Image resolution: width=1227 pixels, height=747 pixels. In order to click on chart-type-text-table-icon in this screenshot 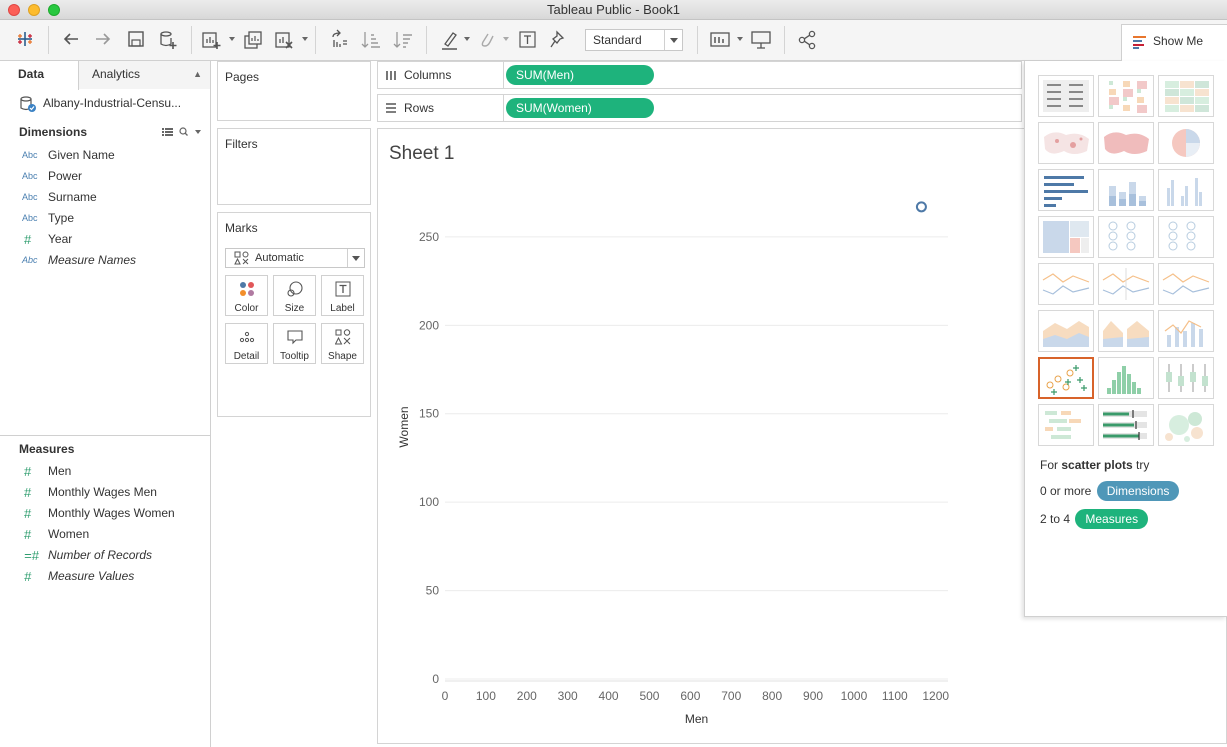, I will do `click(1066, 96)`.